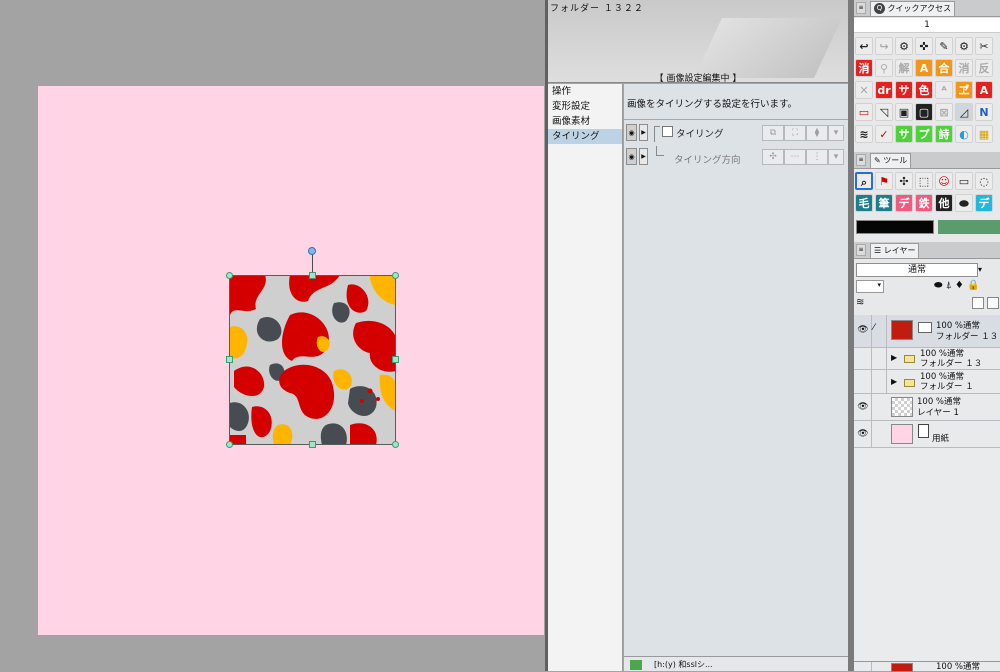 The height and width of the screenshot is (672, 1000). I want to click on tiling-option-mirror-icon: ⛶, so click(795, 133).